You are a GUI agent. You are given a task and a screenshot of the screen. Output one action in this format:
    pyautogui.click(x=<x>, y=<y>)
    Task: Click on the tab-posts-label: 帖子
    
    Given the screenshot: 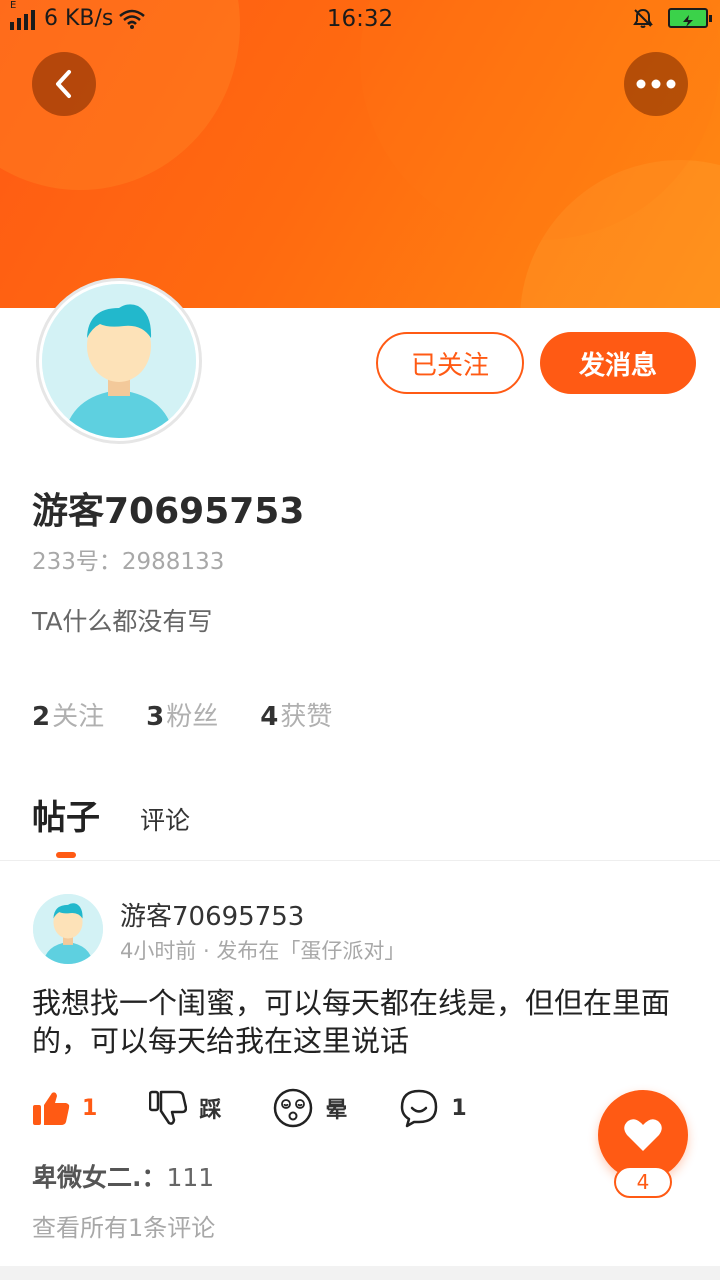 What is the action you would take?
    pyautogui.click(x=66, y=818)
    